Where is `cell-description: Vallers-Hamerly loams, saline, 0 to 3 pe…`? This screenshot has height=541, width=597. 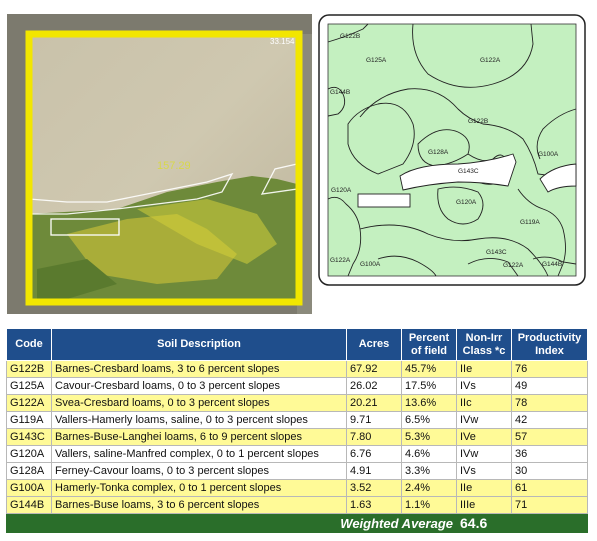
cell-description: Vallers-Hamerly loams, saline, 0 to 3 pe… is located at coordinates (199, 420).